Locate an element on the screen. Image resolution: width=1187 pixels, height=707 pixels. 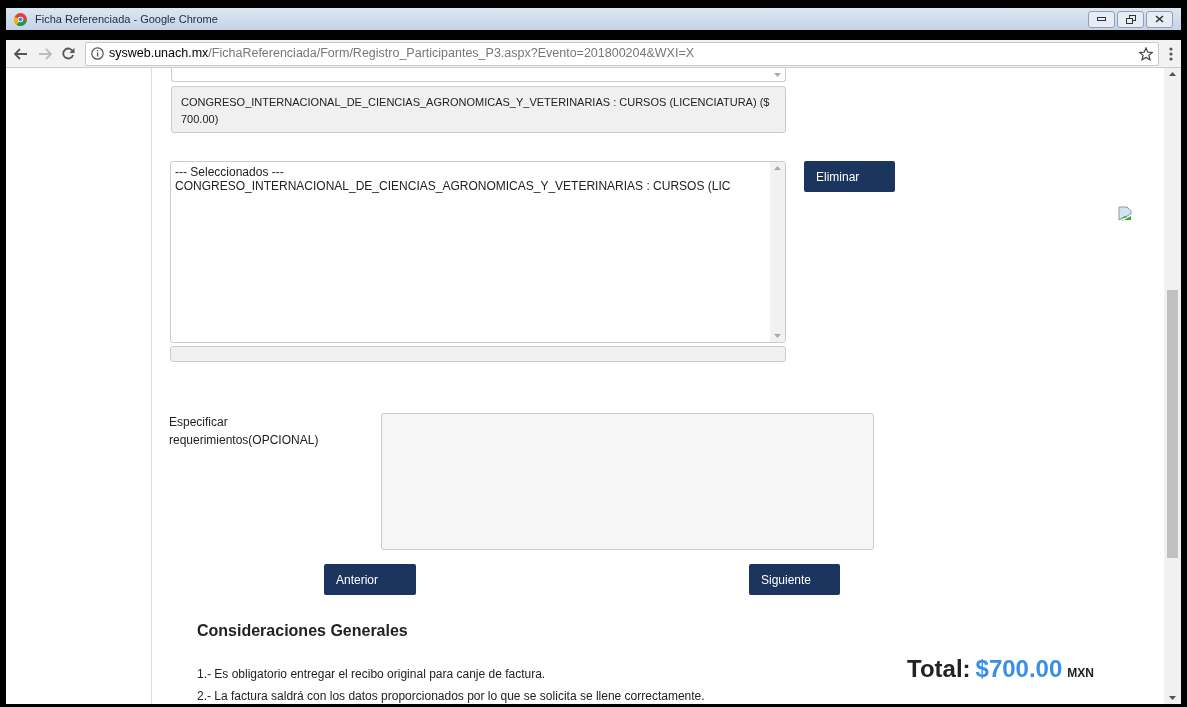
selected-listbox: --- Seleccionados --- CONGRESO_INTERNACIONAL_DE_CIENCIAS_AGRONOMICAS_Y_VETERINARIAS : CURSOS (LIC is located at coordinates (478, 252).